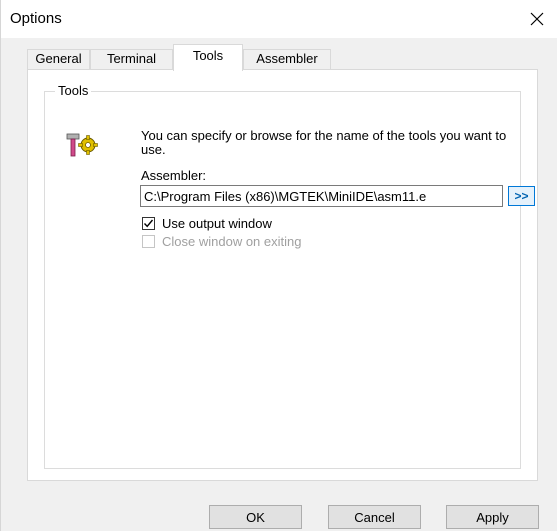 The width and height of the screenshot is (557, 531). I want to click on tools-group-legend: Tools, so click(73, 90).